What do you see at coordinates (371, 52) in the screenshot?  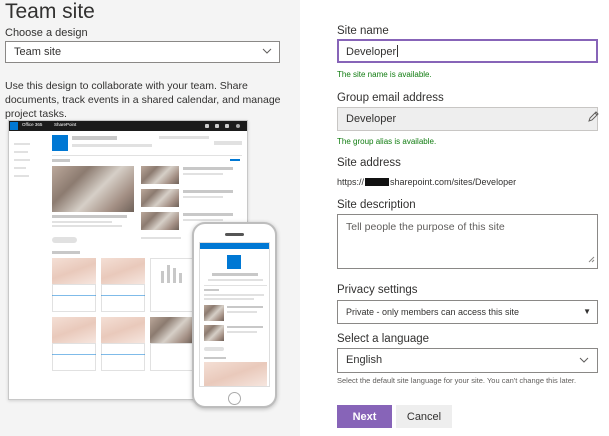 I see `site-name-value: Developer` at bounding box center [371, 52].